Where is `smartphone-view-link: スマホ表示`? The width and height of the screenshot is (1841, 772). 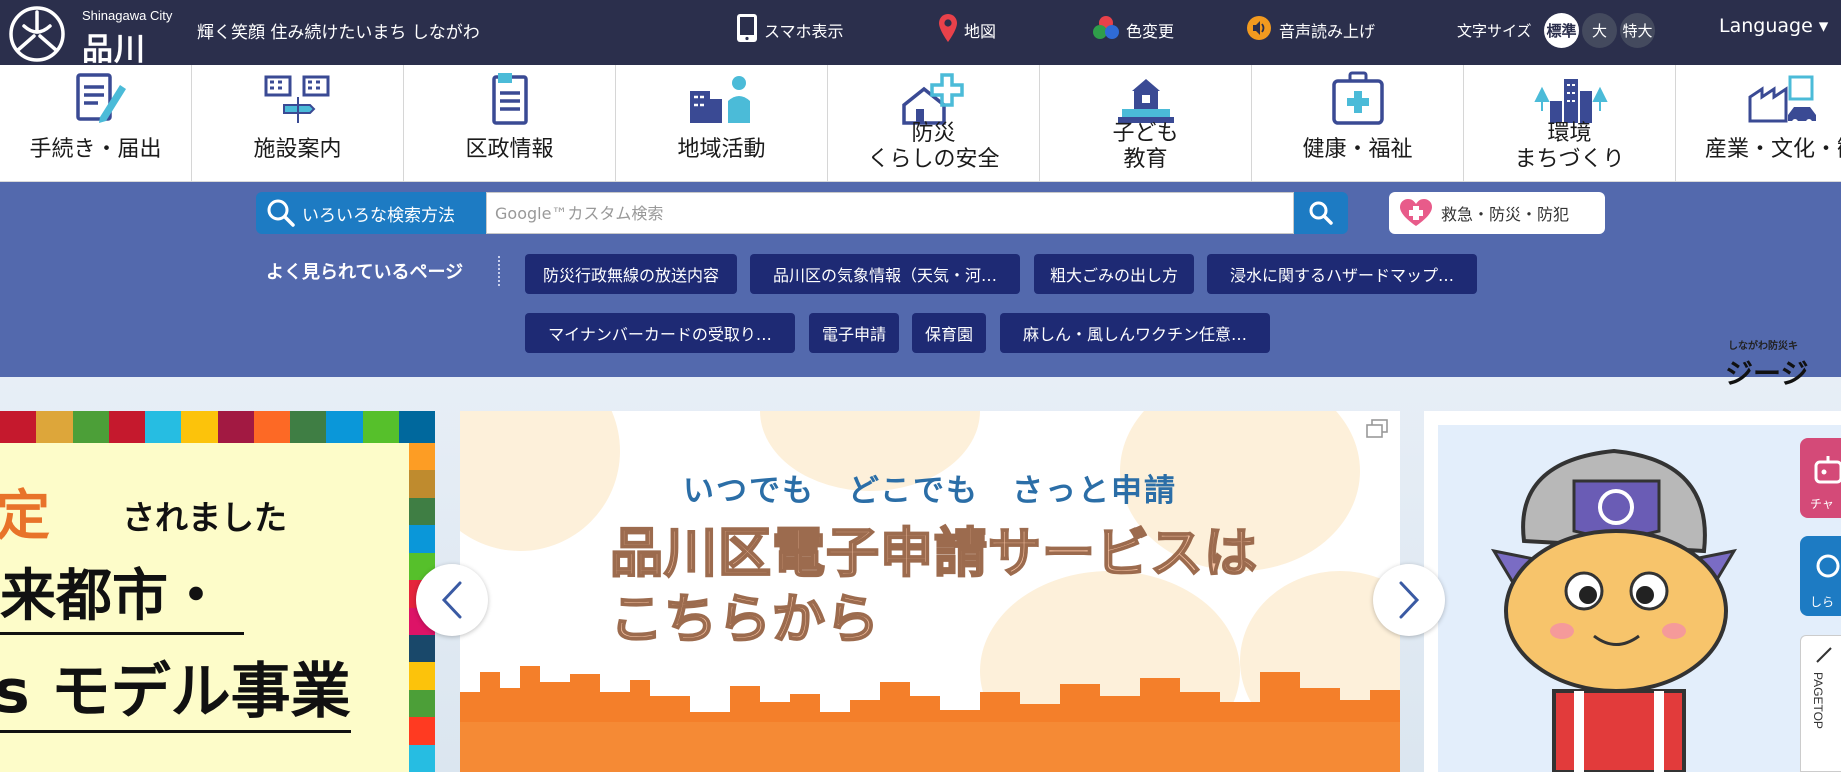
smartphone-view-link: スマホ表示 is located at coordinates (790, 30).